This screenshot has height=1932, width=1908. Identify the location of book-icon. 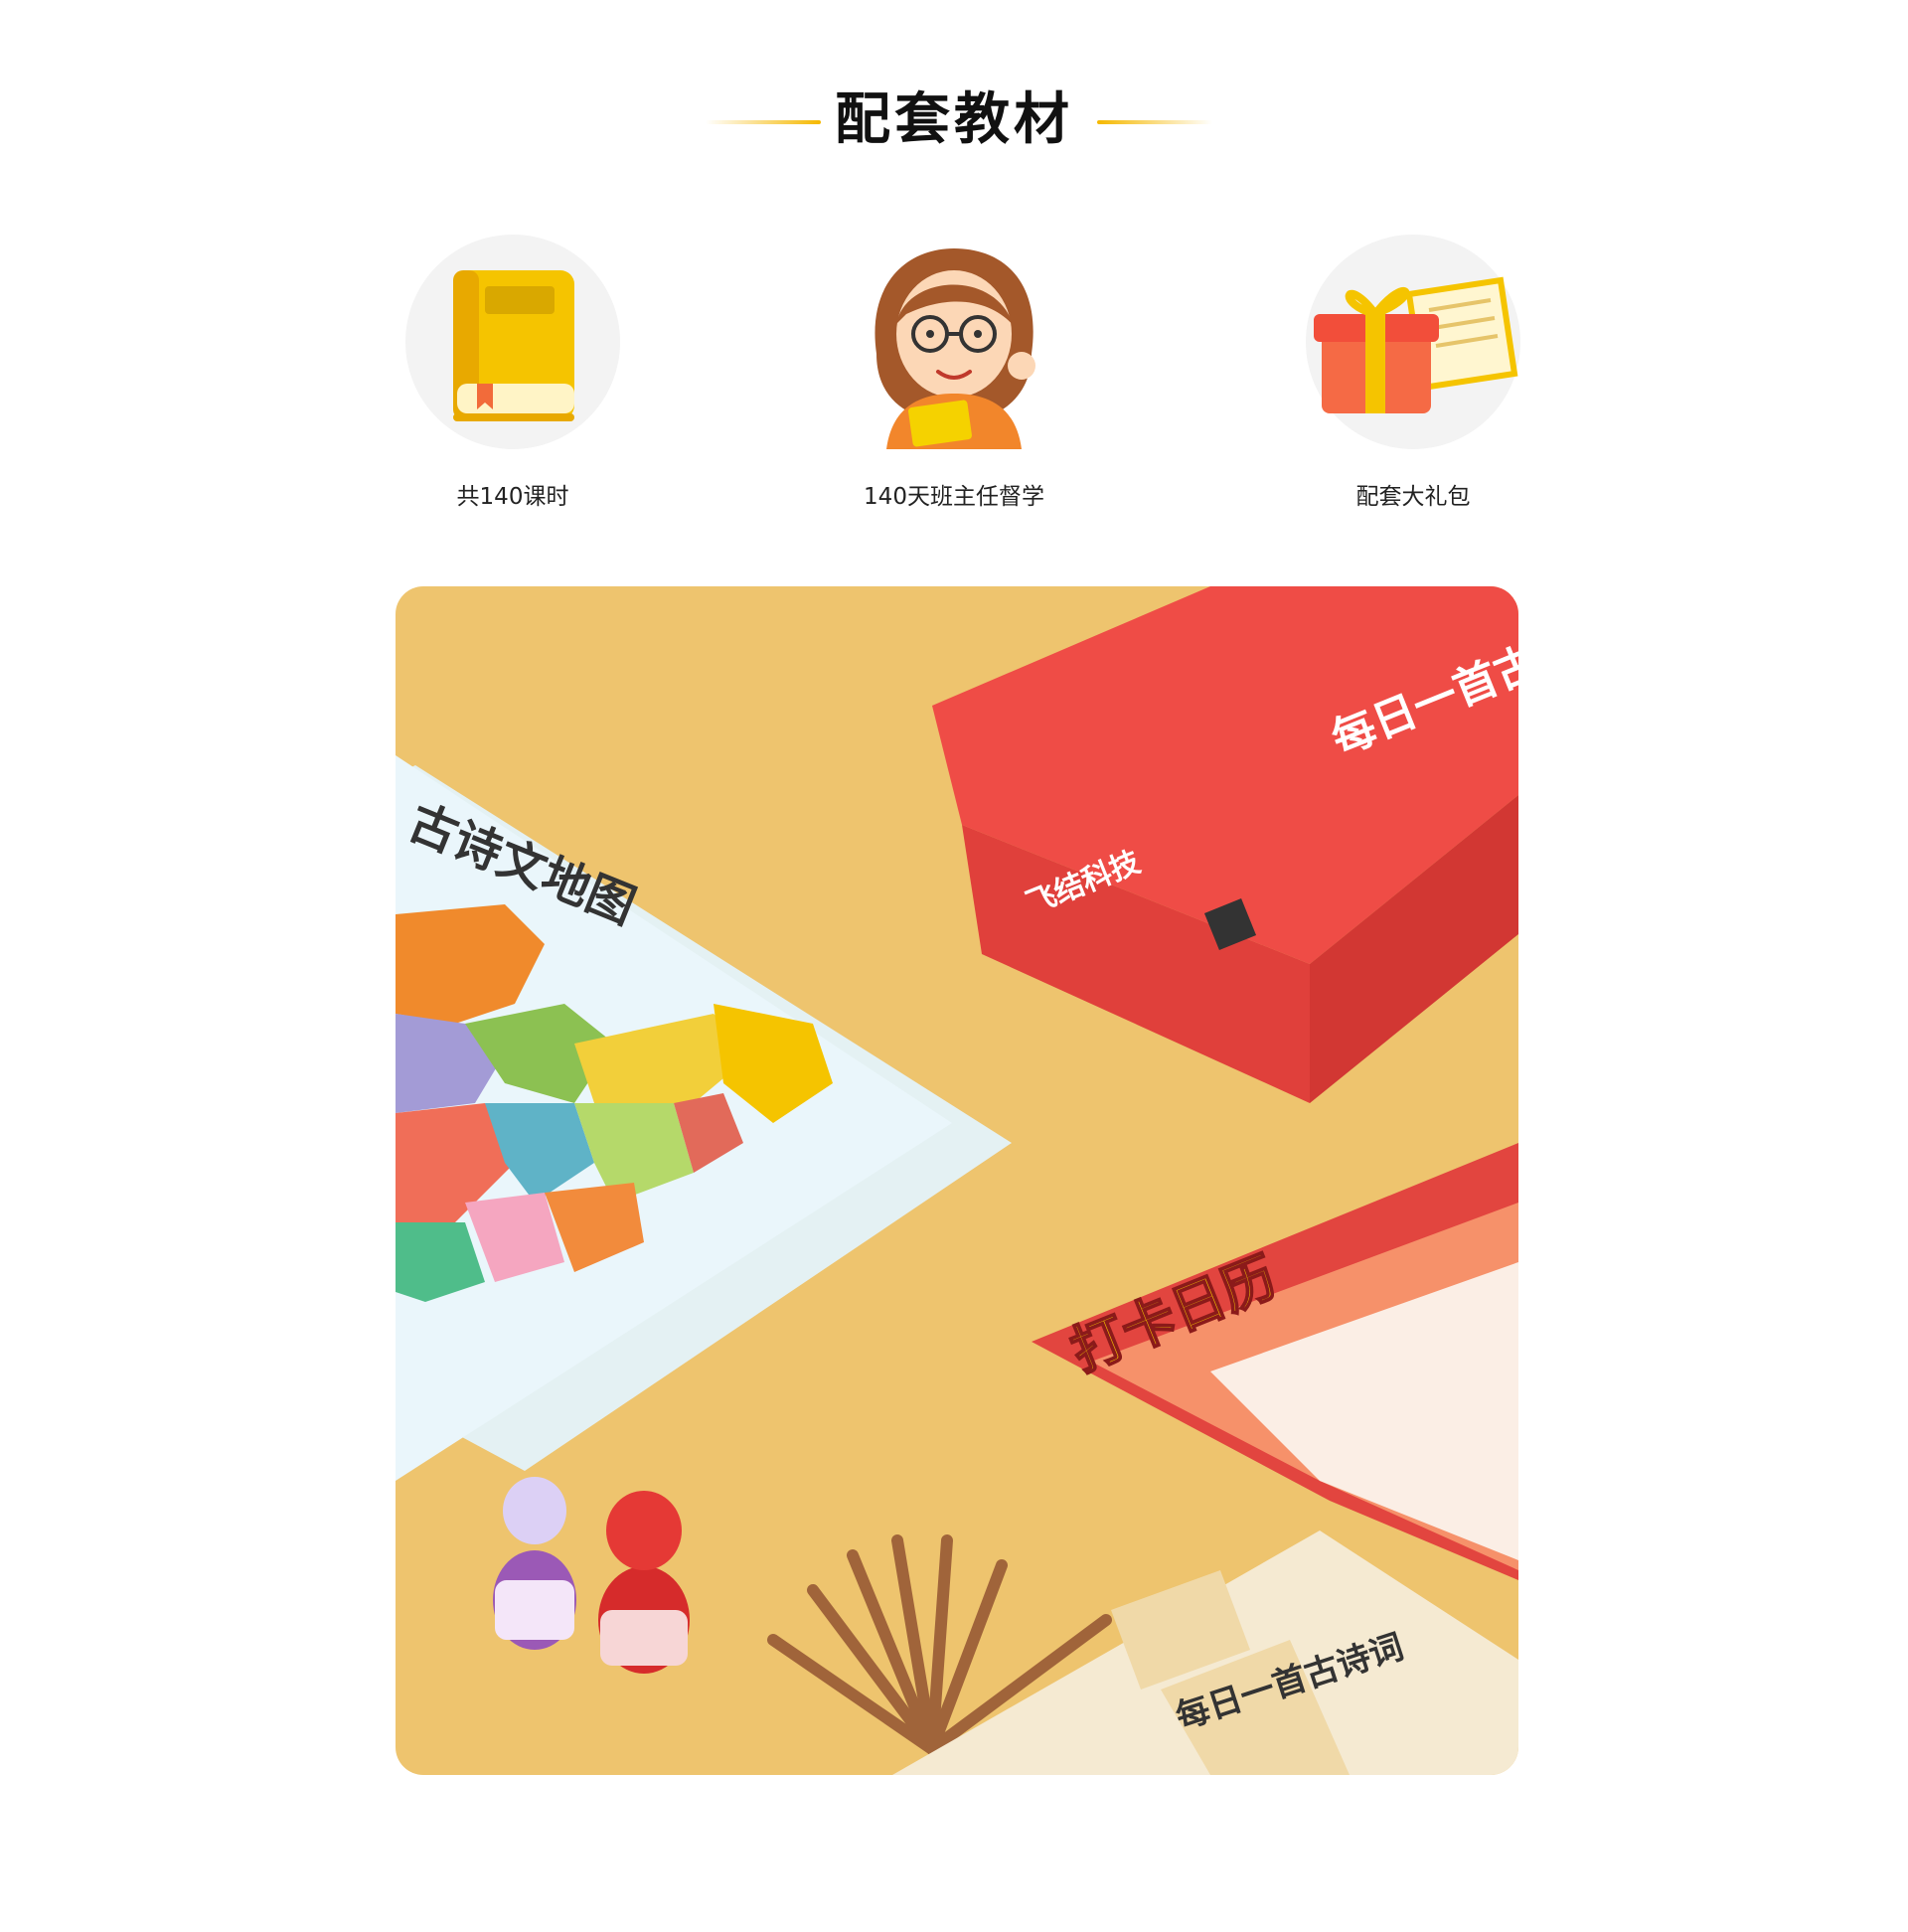
(513, 345).